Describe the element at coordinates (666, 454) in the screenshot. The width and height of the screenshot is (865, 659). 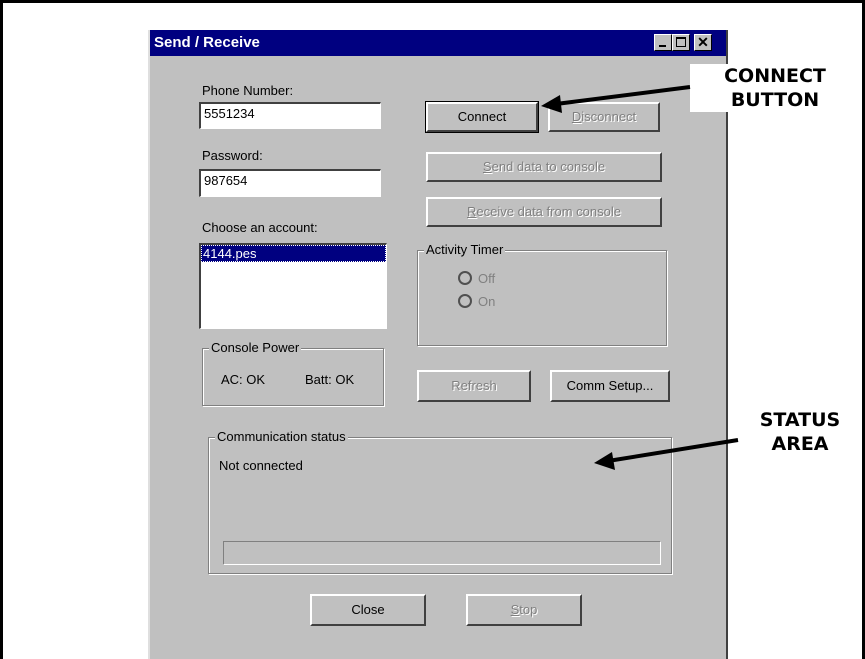
I see `status-arrow-icon` at that location.